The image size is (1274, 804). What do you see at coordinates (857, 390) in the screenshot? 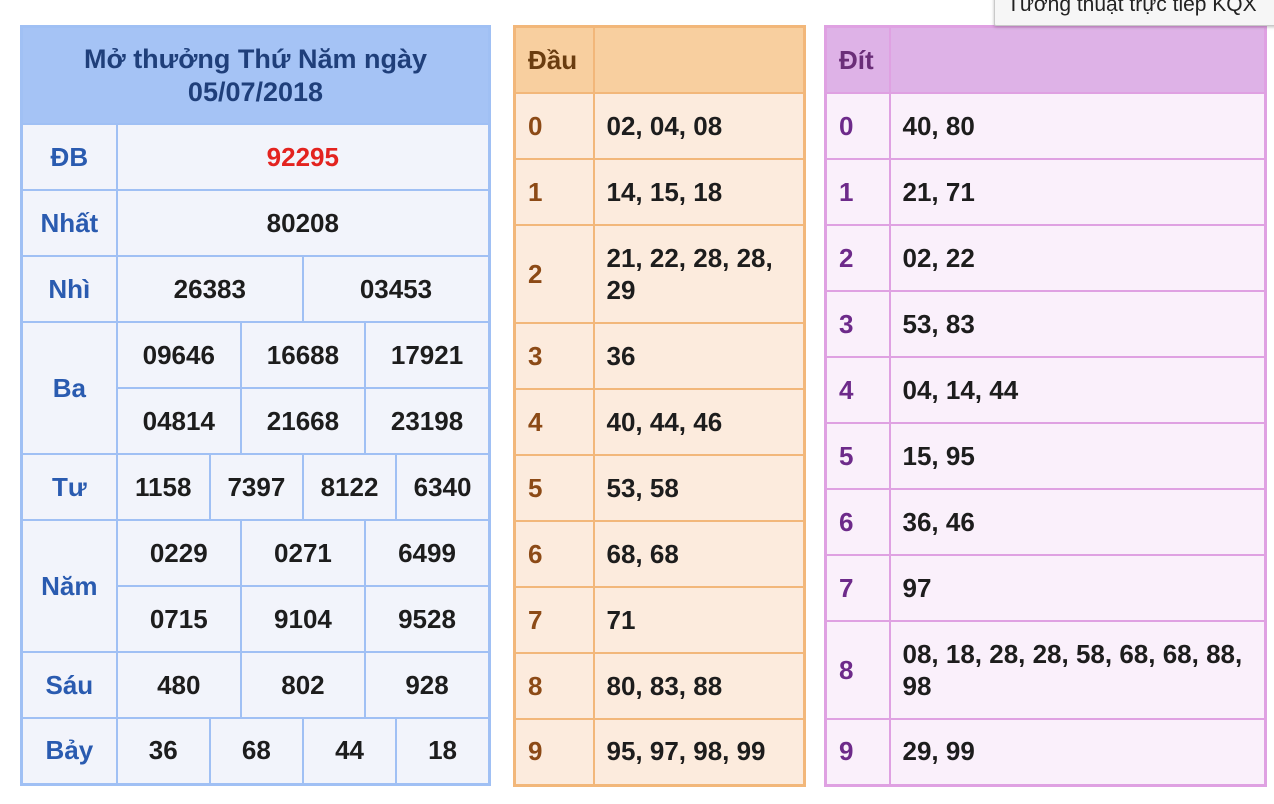
I see `dit-key: 4` at bounding box center [857, 390].